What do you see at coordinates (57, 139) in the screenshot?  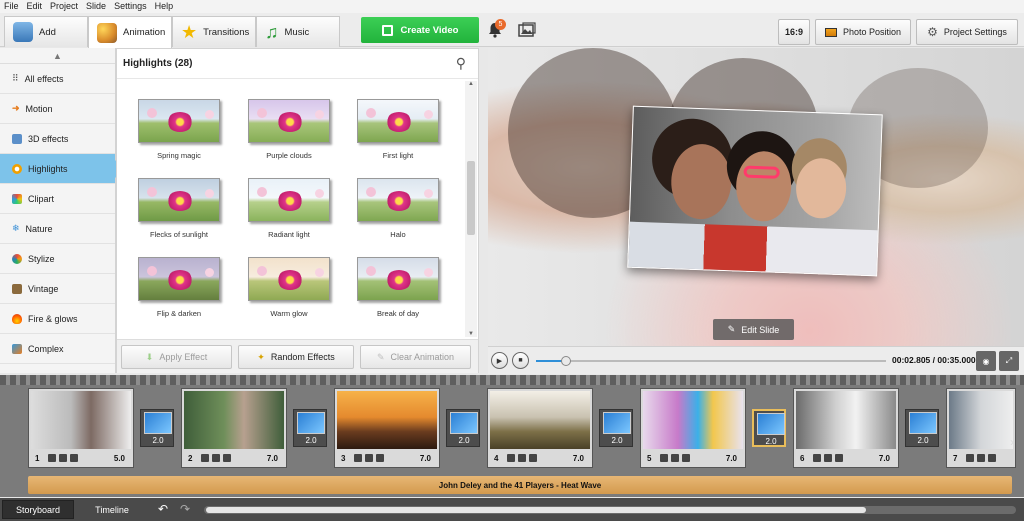 I see `category-3d-effects: 3D effects` at bounding box center [57, 139].